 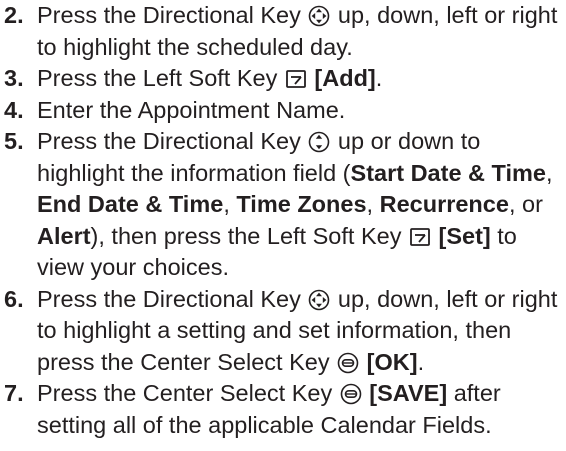 I want to click on field-alert: Alert, so click(x=64, y=235).